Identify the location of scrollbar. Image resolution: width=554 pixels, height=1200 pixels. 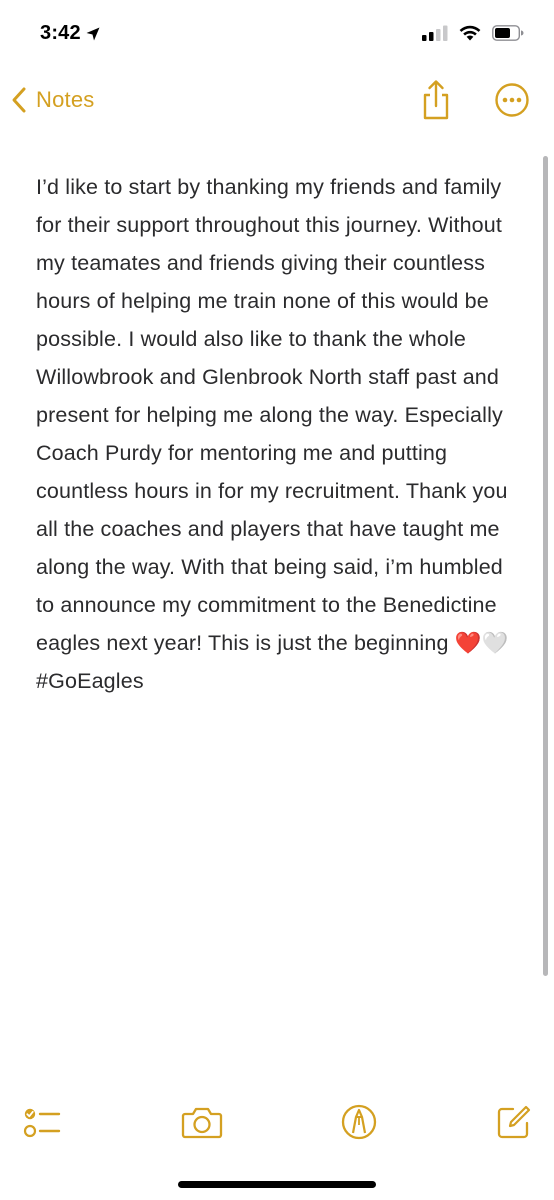
(545, 566).